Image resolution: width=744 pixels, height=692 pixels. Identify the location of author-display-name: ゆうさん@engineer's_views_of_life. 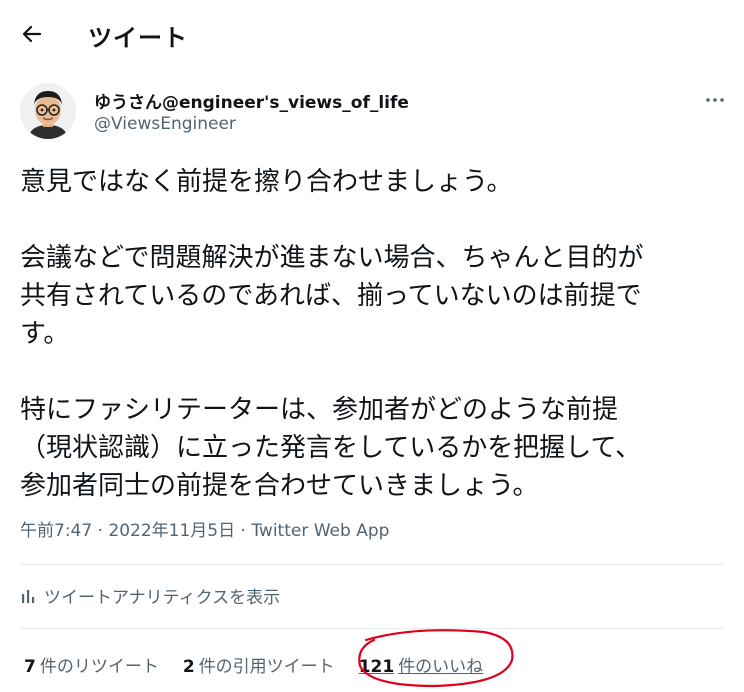
(251, 100).